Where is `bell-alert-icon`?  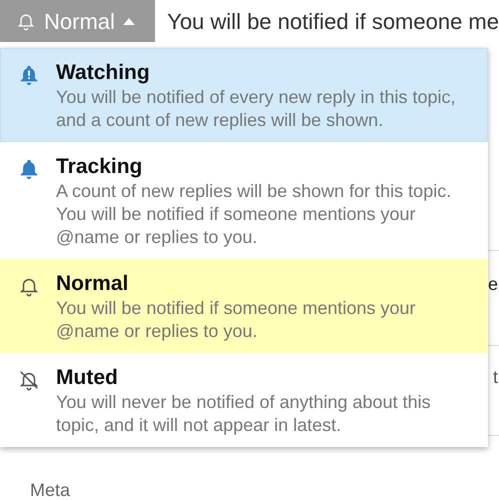
bell-alert-icon is located at coordinates (29, 75).